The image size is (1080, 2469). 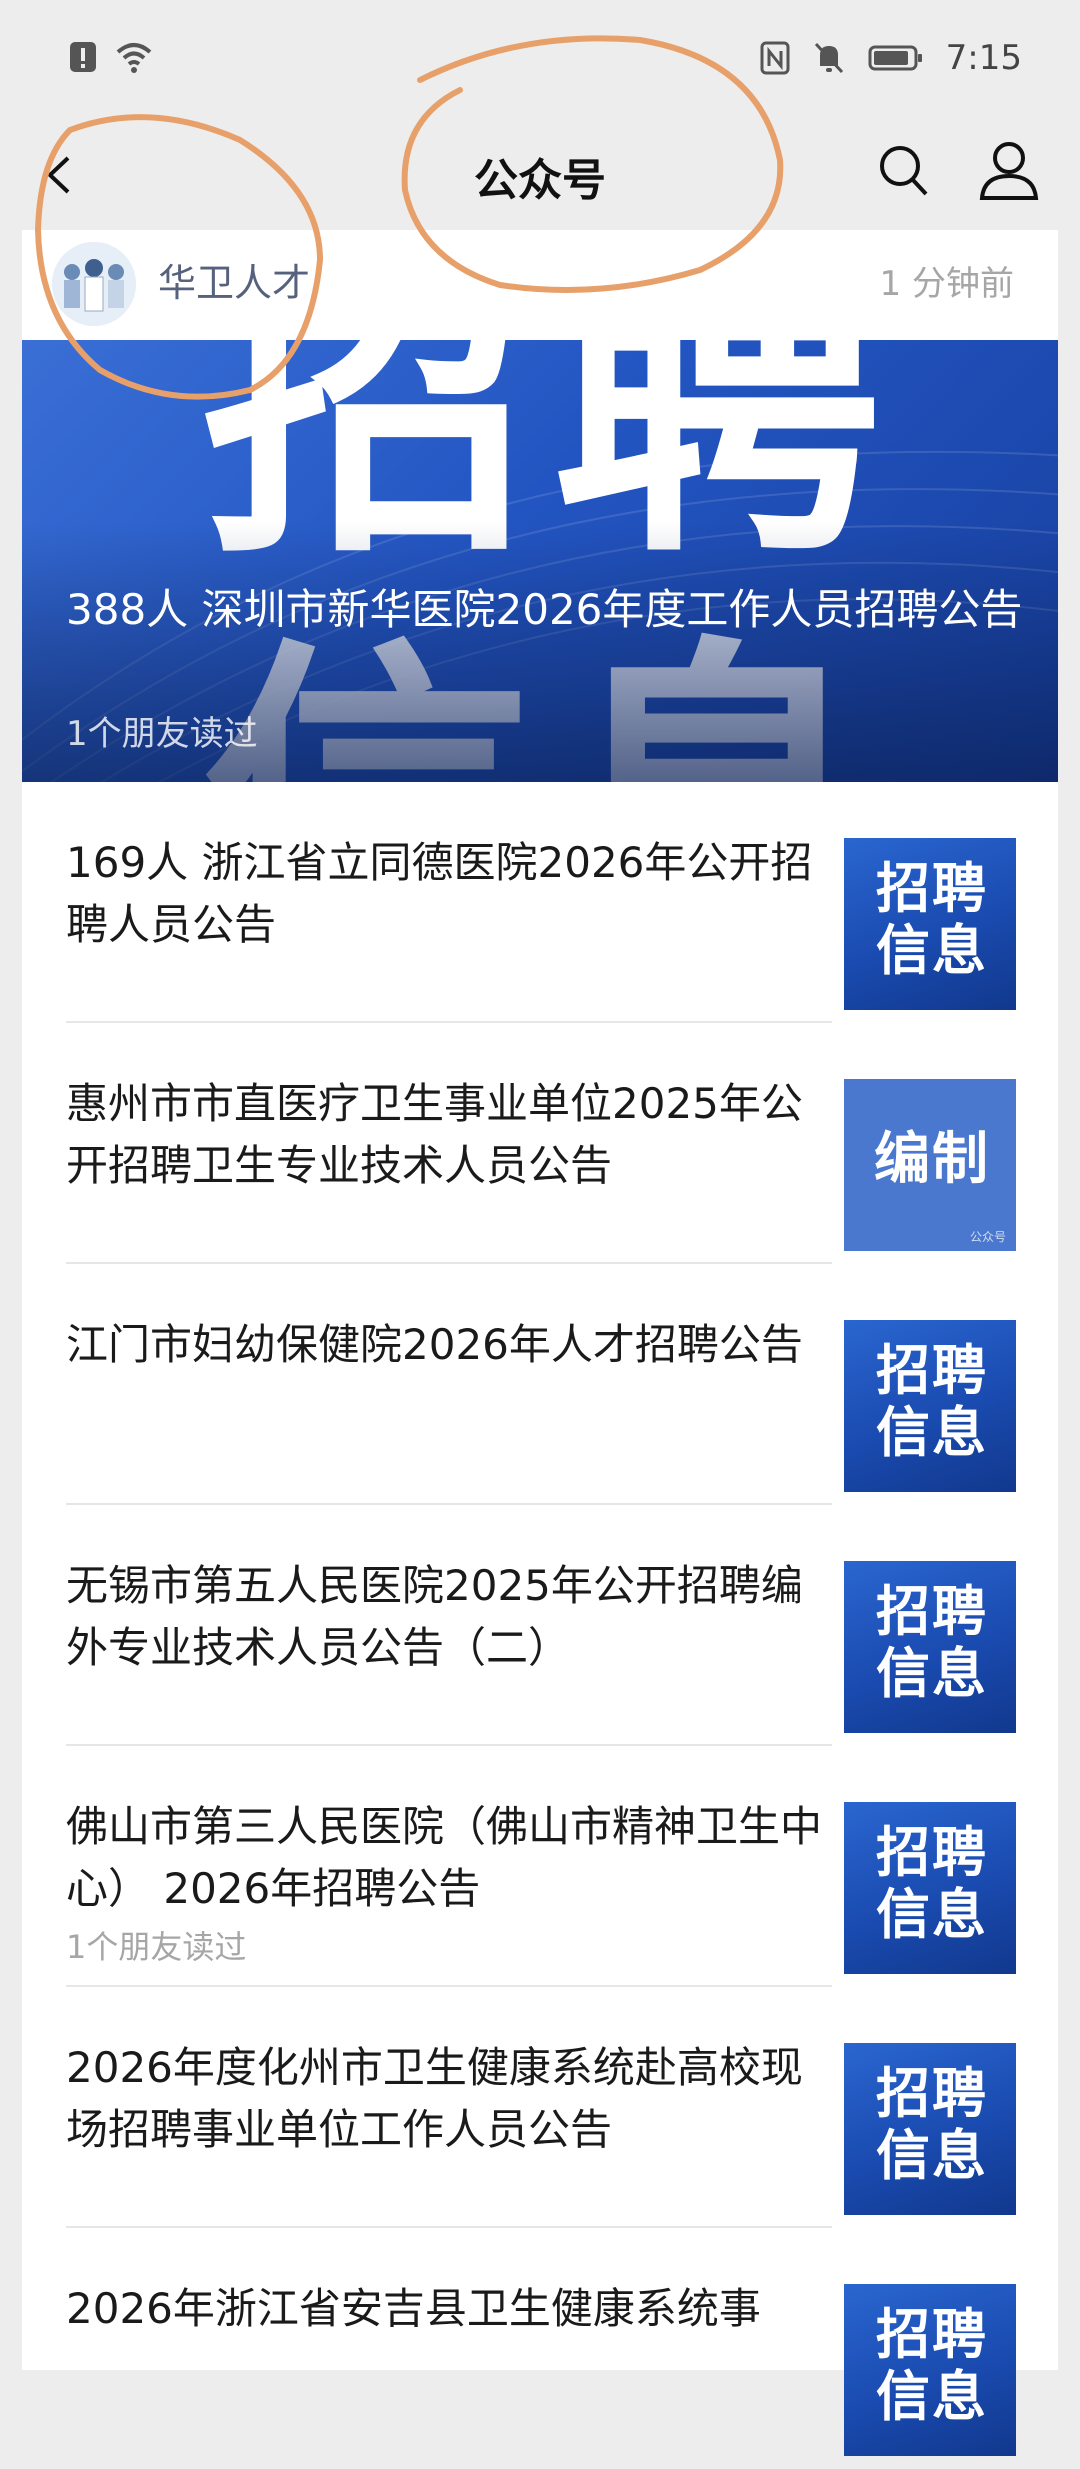 I want to click on status-bar: 7:15, so click(x=540, y=59).